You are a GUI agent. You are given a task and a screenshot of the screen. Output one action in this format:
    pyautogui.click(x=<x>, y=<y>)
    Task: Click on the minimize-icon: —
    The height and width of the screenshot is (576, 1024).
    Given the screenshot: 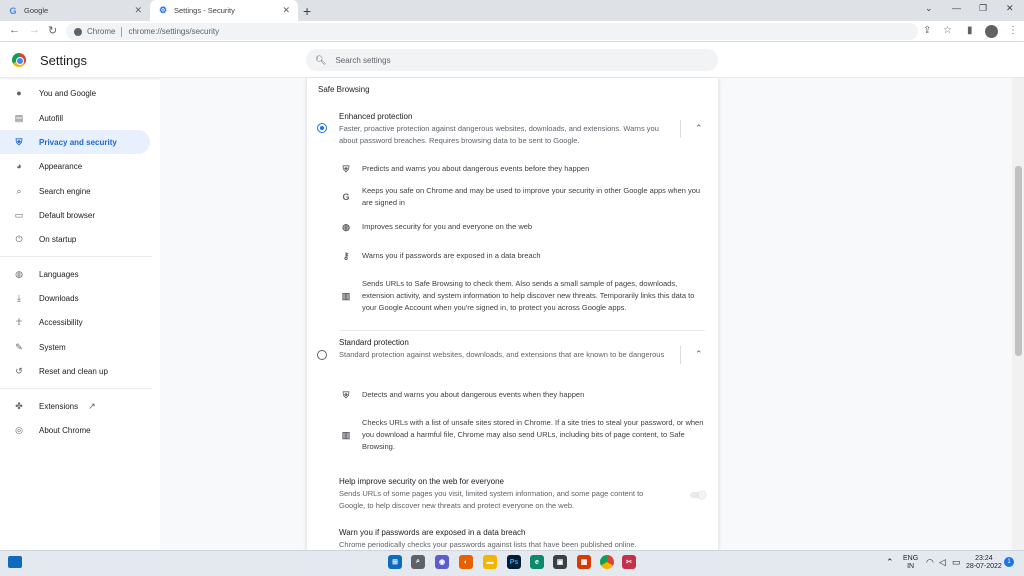 What is the action you would take?
    pyautogui.click(x=956, y=8)
    